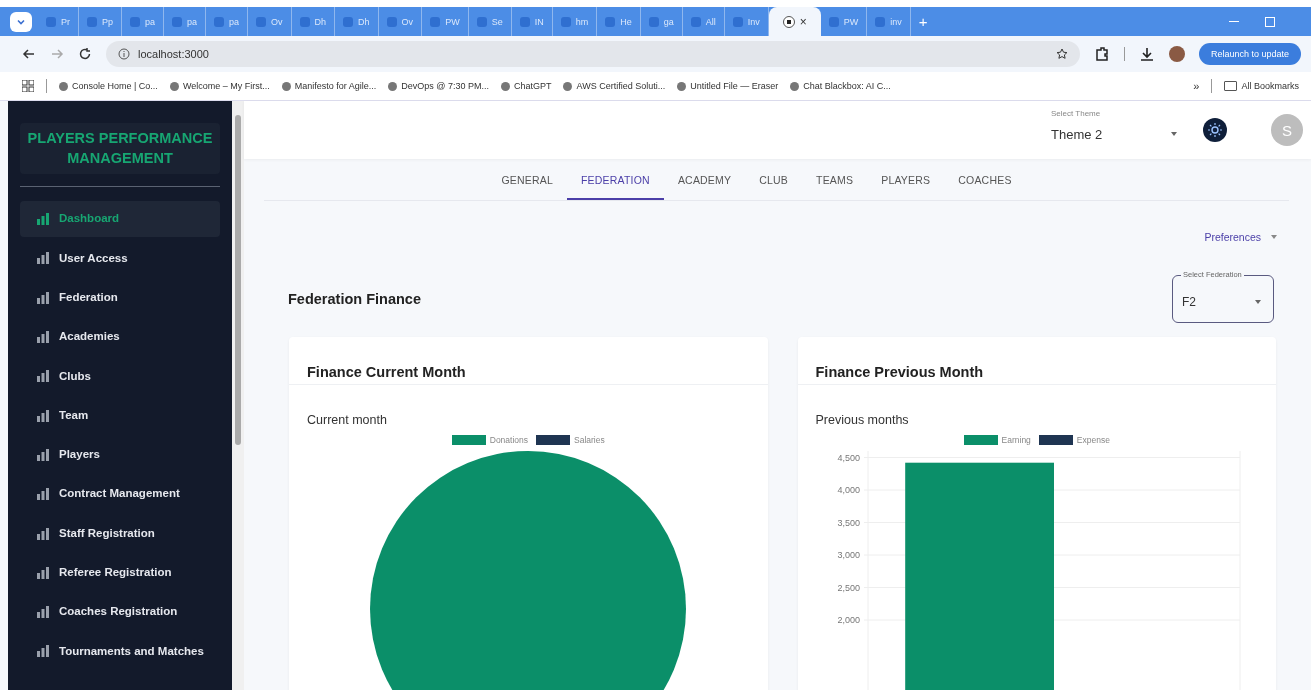 This screenshot has width=1311, height=690. What do you see at coordinates (120, 337) in the screenshot?
I see `sidebar-item: Academies` at bounding box center [120, 337].